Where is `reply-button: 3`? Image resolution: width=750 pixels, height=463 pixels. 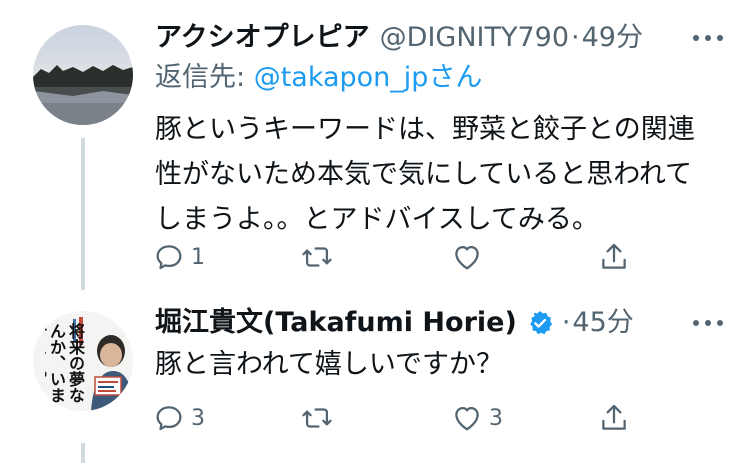
reply-button: 3 is located at coordinates (178, 418).